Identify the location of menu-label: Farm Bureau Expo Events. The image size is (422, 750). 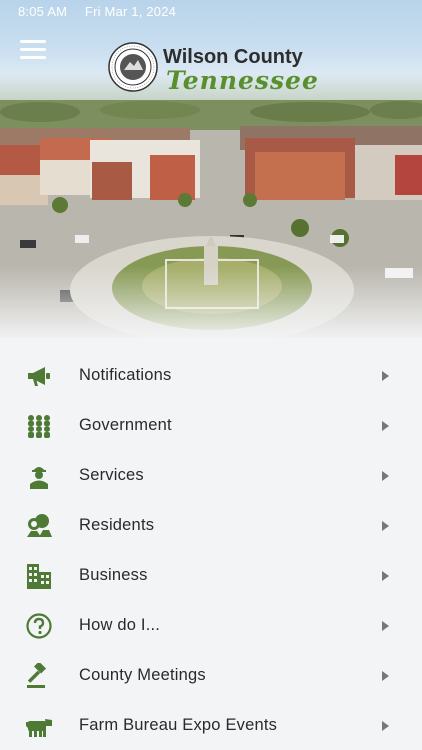
(178, 725).